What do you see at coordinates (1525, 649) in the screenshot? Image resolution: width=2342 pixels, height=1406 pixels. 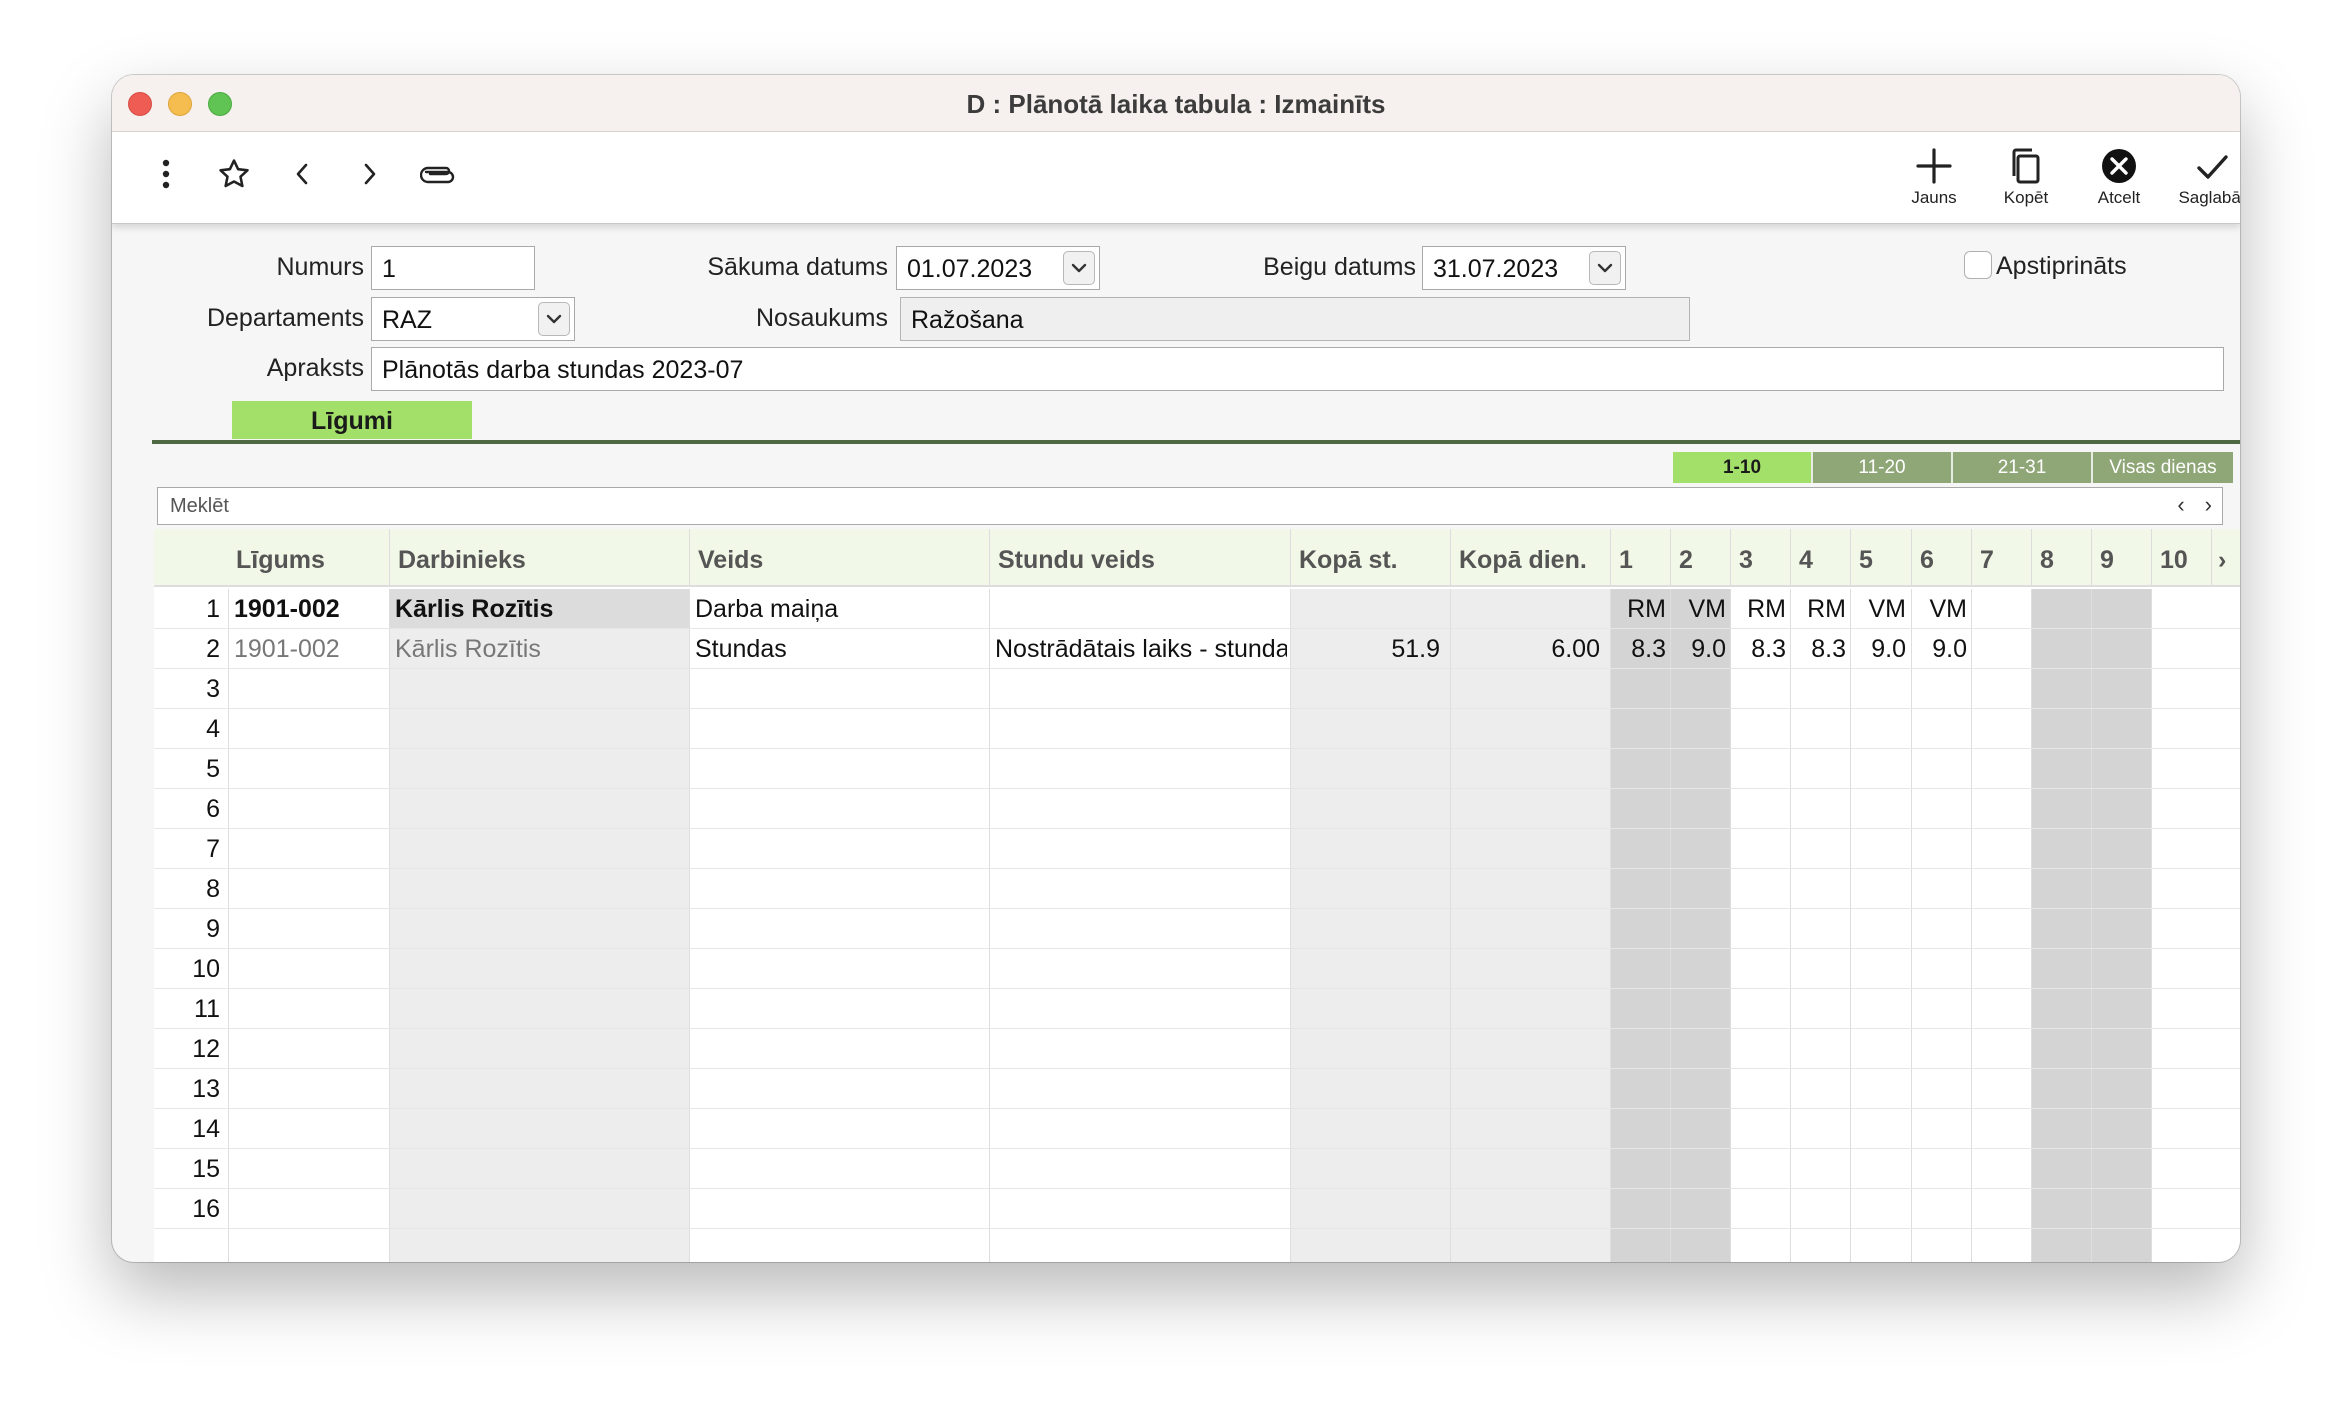 I see `total-days-cell: 6.00` at bounding box center [1525, 649].